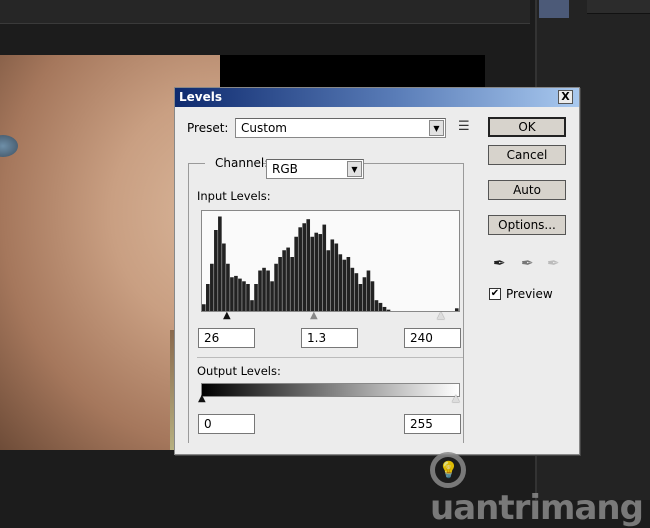 This screenshot has width=650, height=528. I want to click on panel-bar, so click(618, 7).